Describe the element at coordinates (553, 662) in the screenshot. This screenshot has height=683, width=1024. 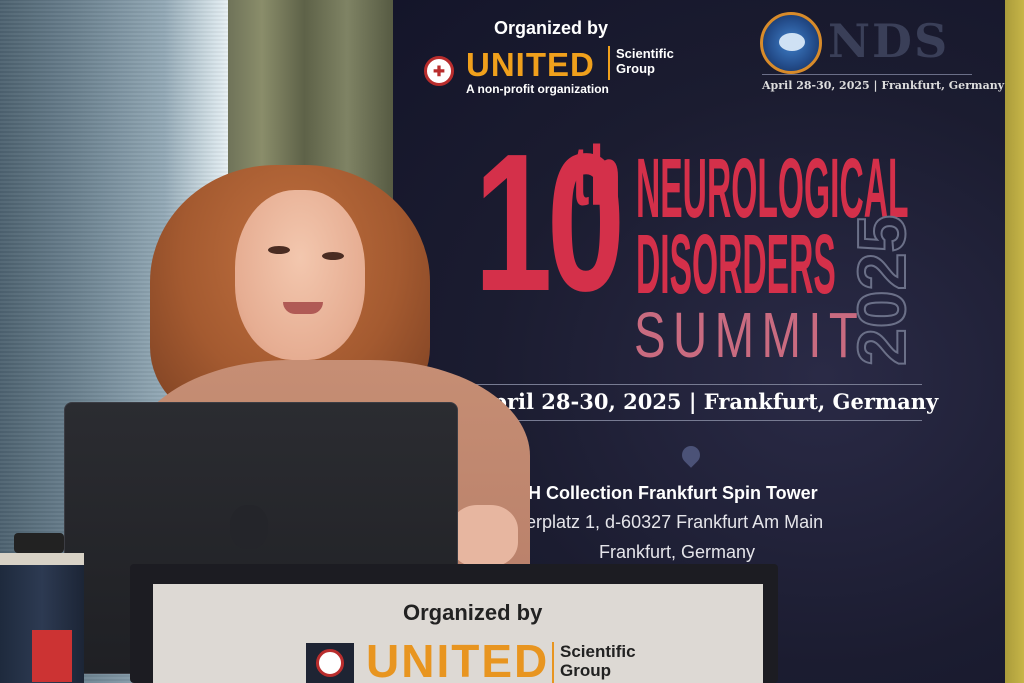
I see `lectern-divider` at that location.